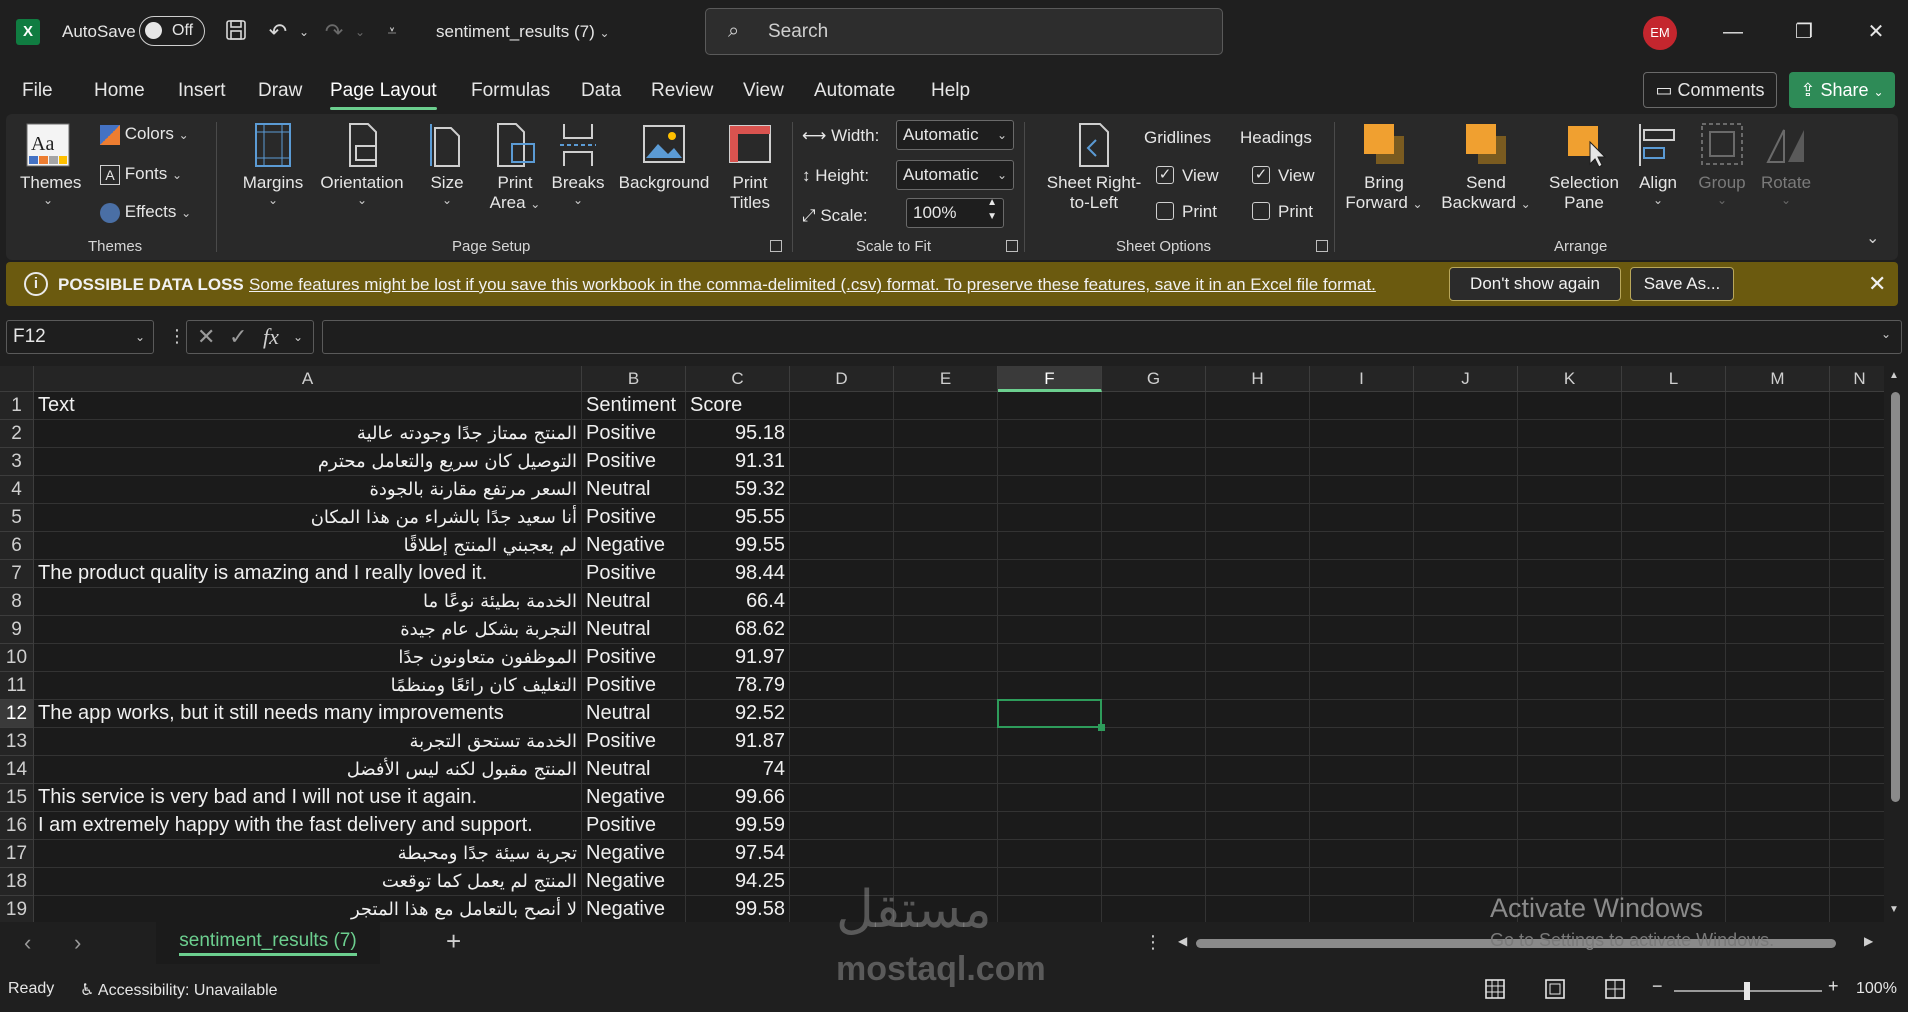  Describe the element at coordinates (634, 826) in the screenshot. I see `cell-b16: Positive` at that location.